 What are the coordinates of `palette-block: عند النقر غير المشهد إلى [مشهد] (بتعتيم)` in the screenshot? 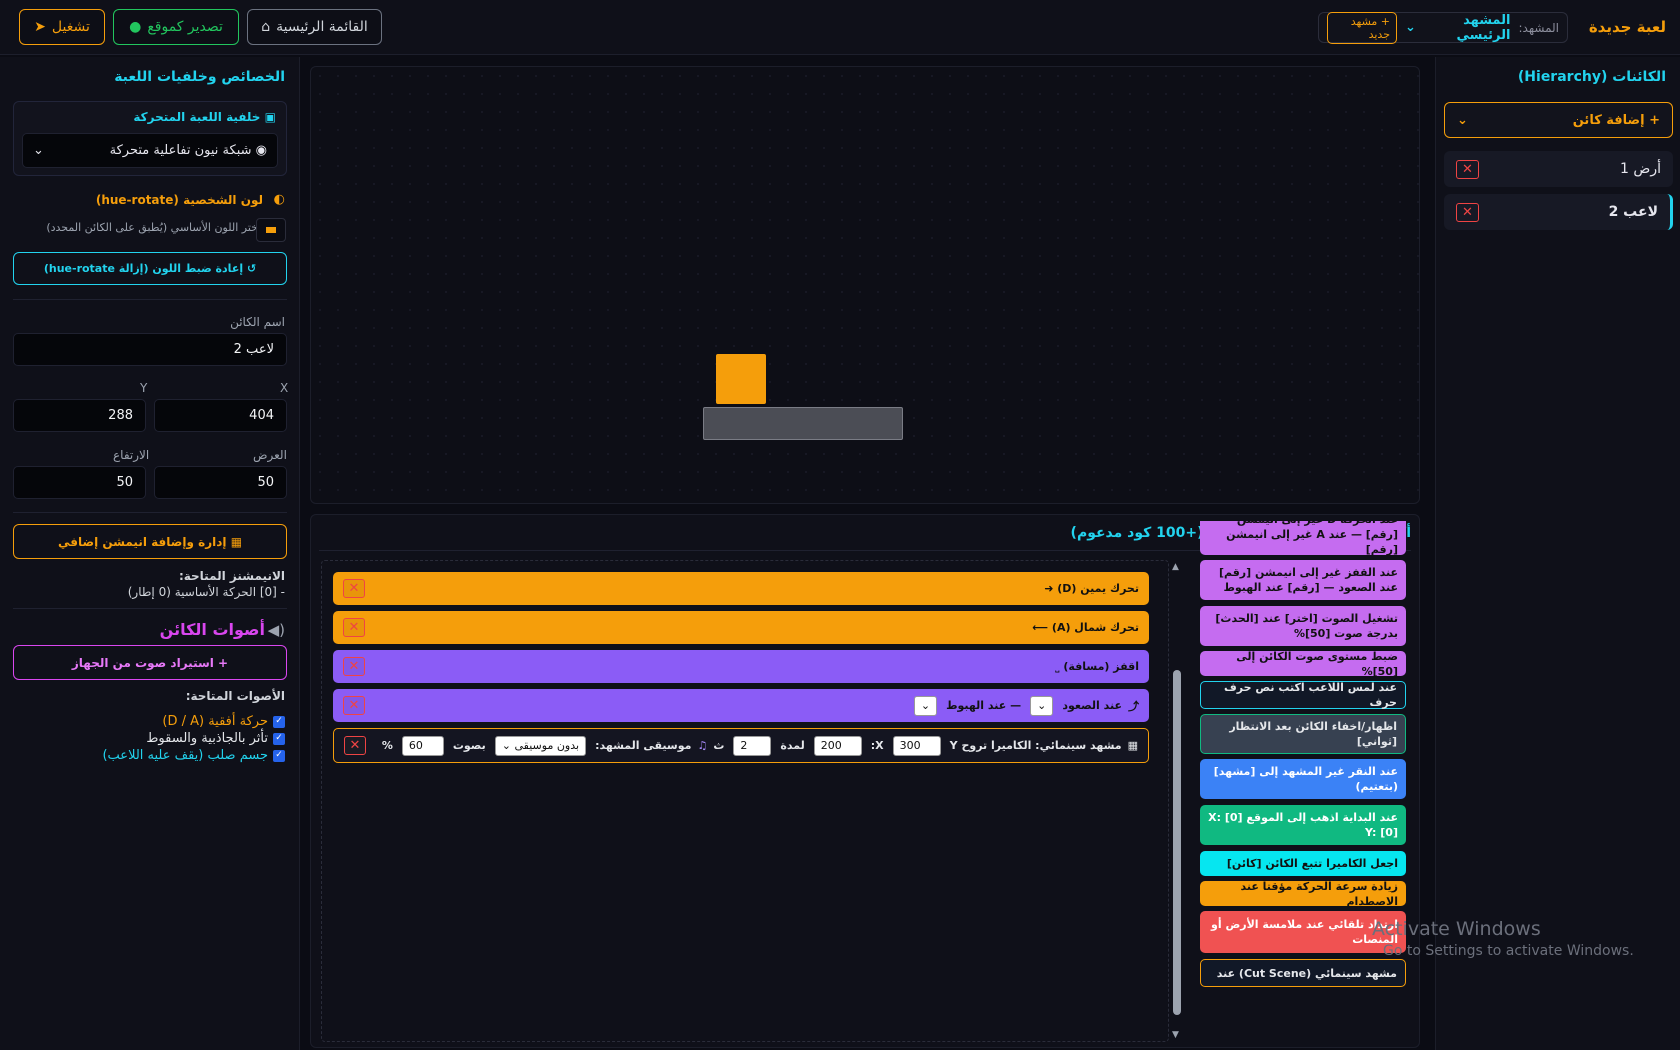 It's located at (1303, 779).